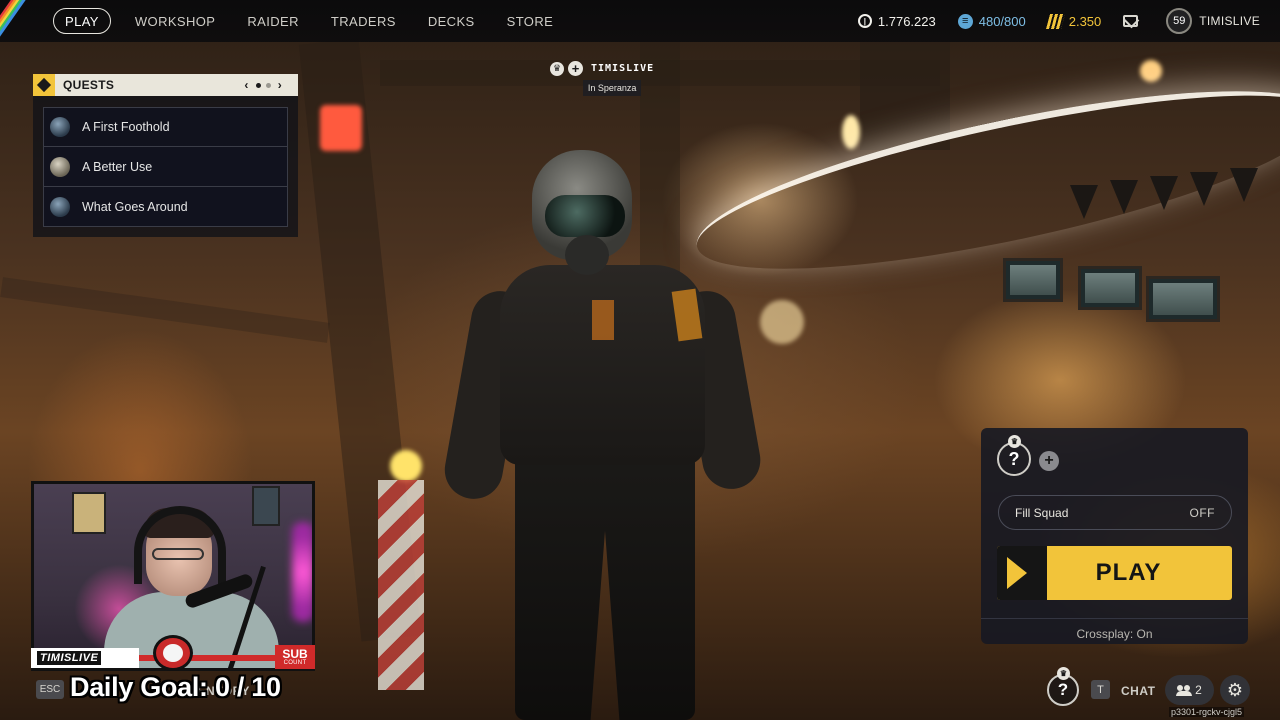 This screenshot has height=720, width=1280. What do you see at coordinates (1229, 21) in the screenshot?
I see `player-name: TIMISLIVE` at bounding box center [1229, 21].